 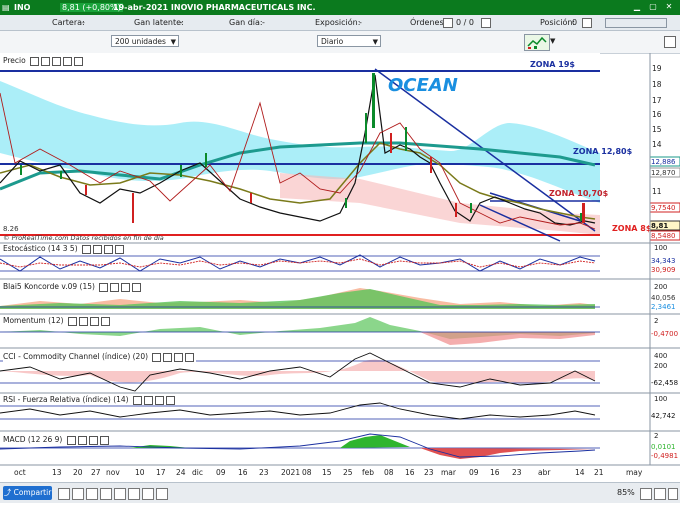 I want to click on fibonacci-tool-icon, so click(x=120, y=494).